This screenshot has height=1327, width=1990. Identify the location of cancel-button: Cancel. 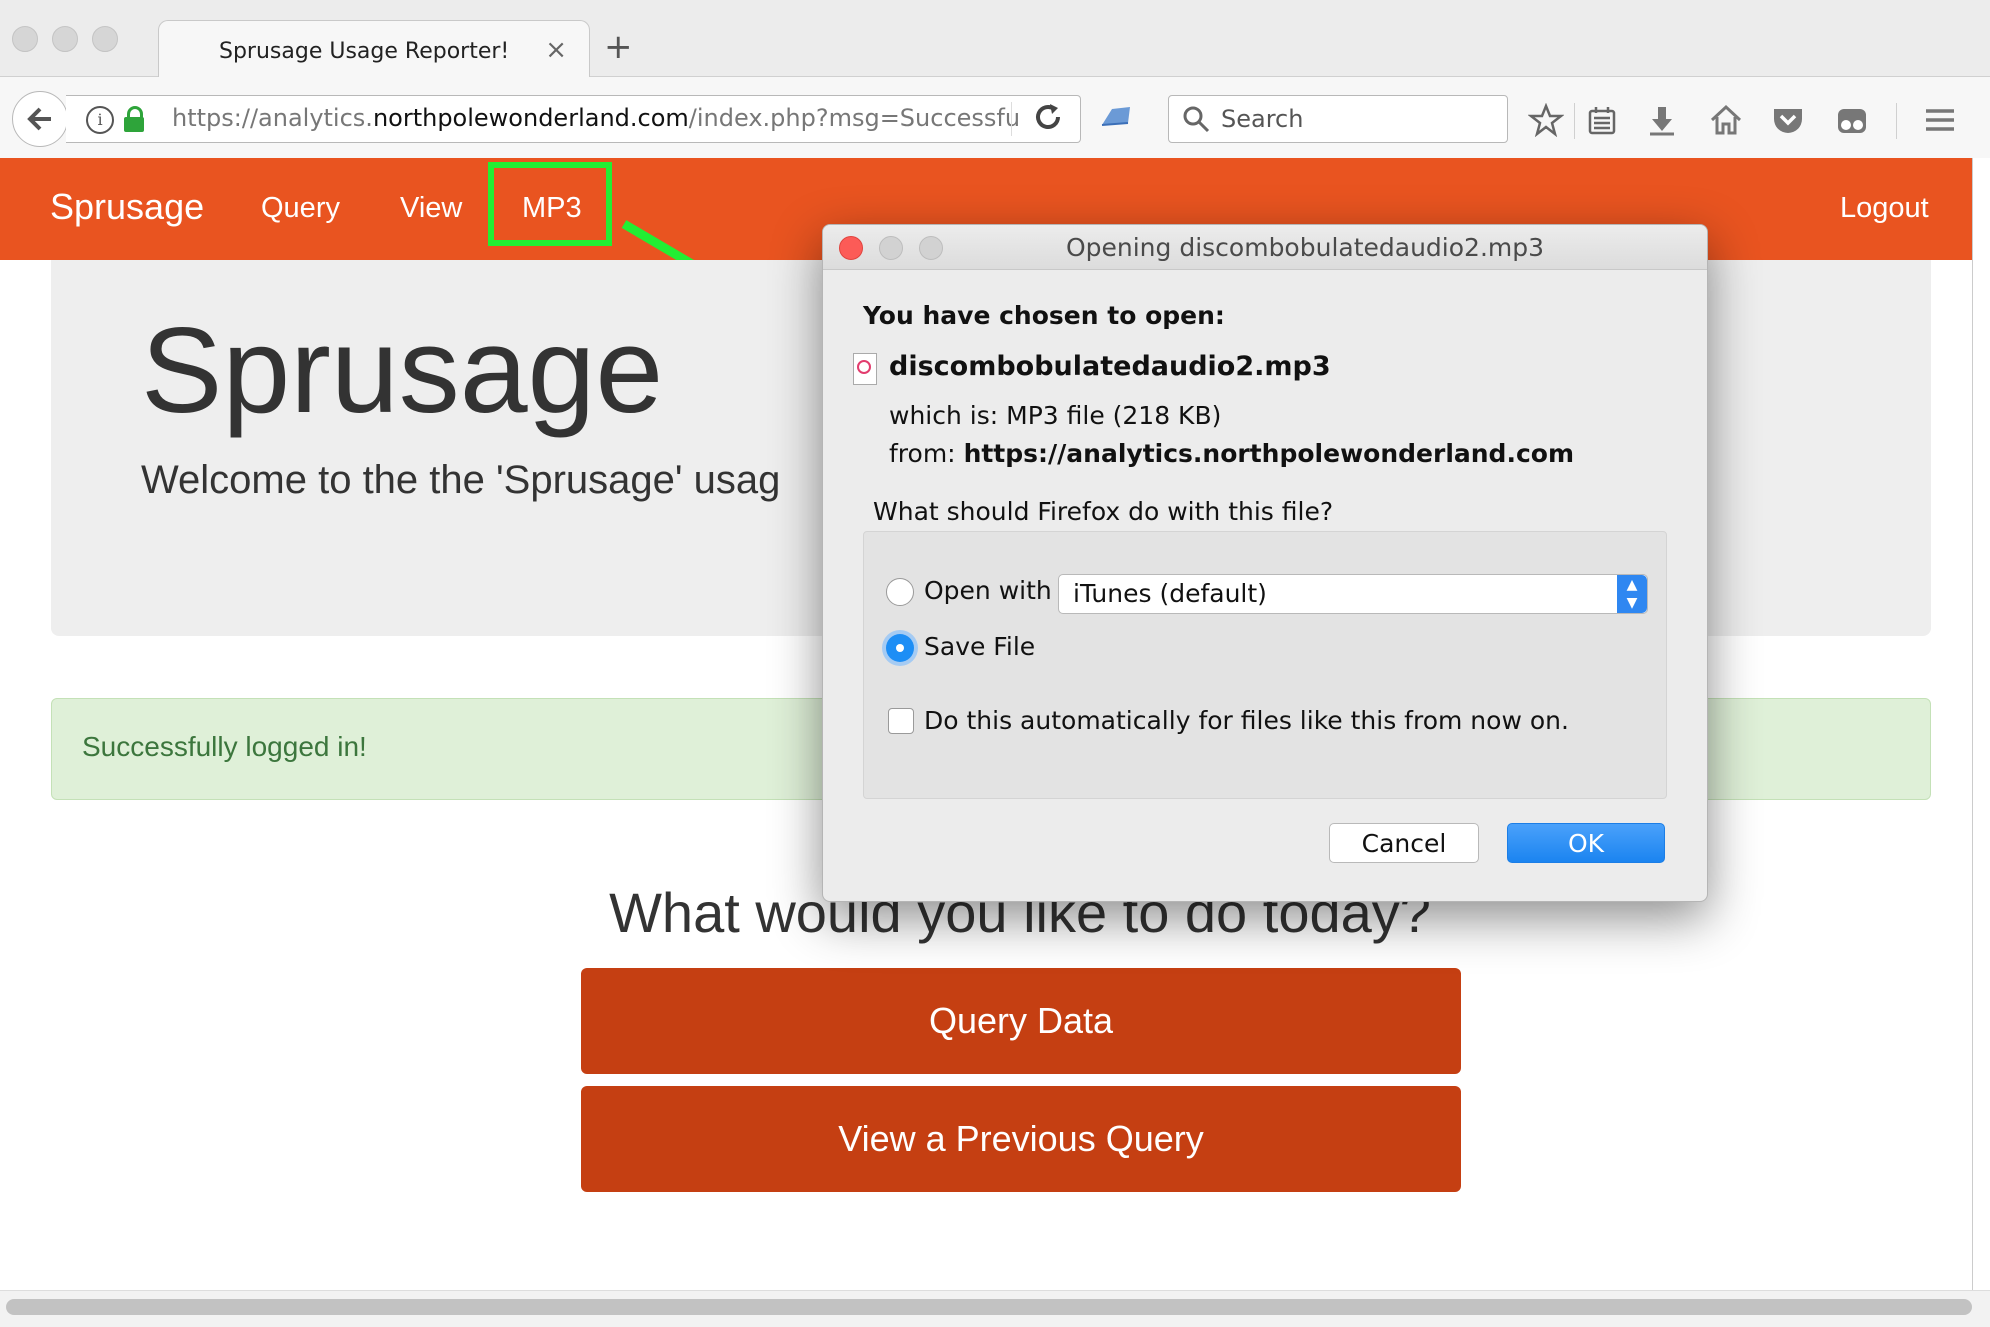
(1404, 843).